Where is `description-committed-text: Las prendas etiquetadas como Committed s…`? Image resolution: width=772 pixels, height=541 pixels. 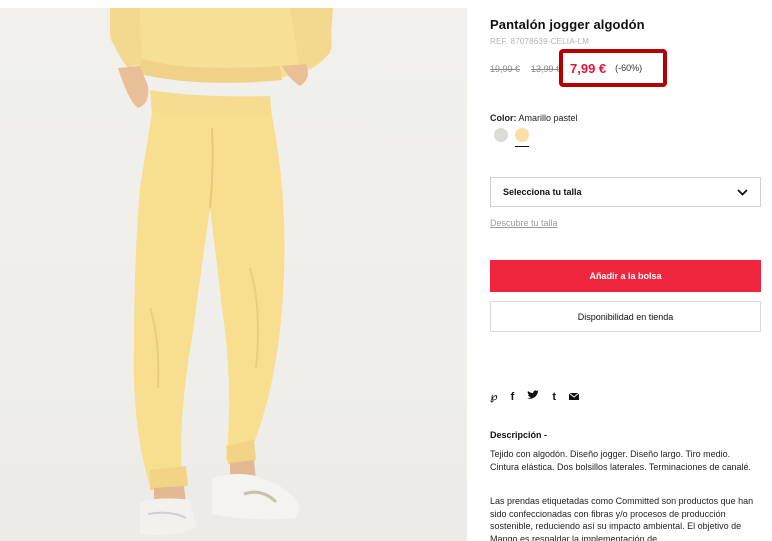 description-committed-text: Las prendas etiquetadas como Committed s… is located at coordinates (622, 518).